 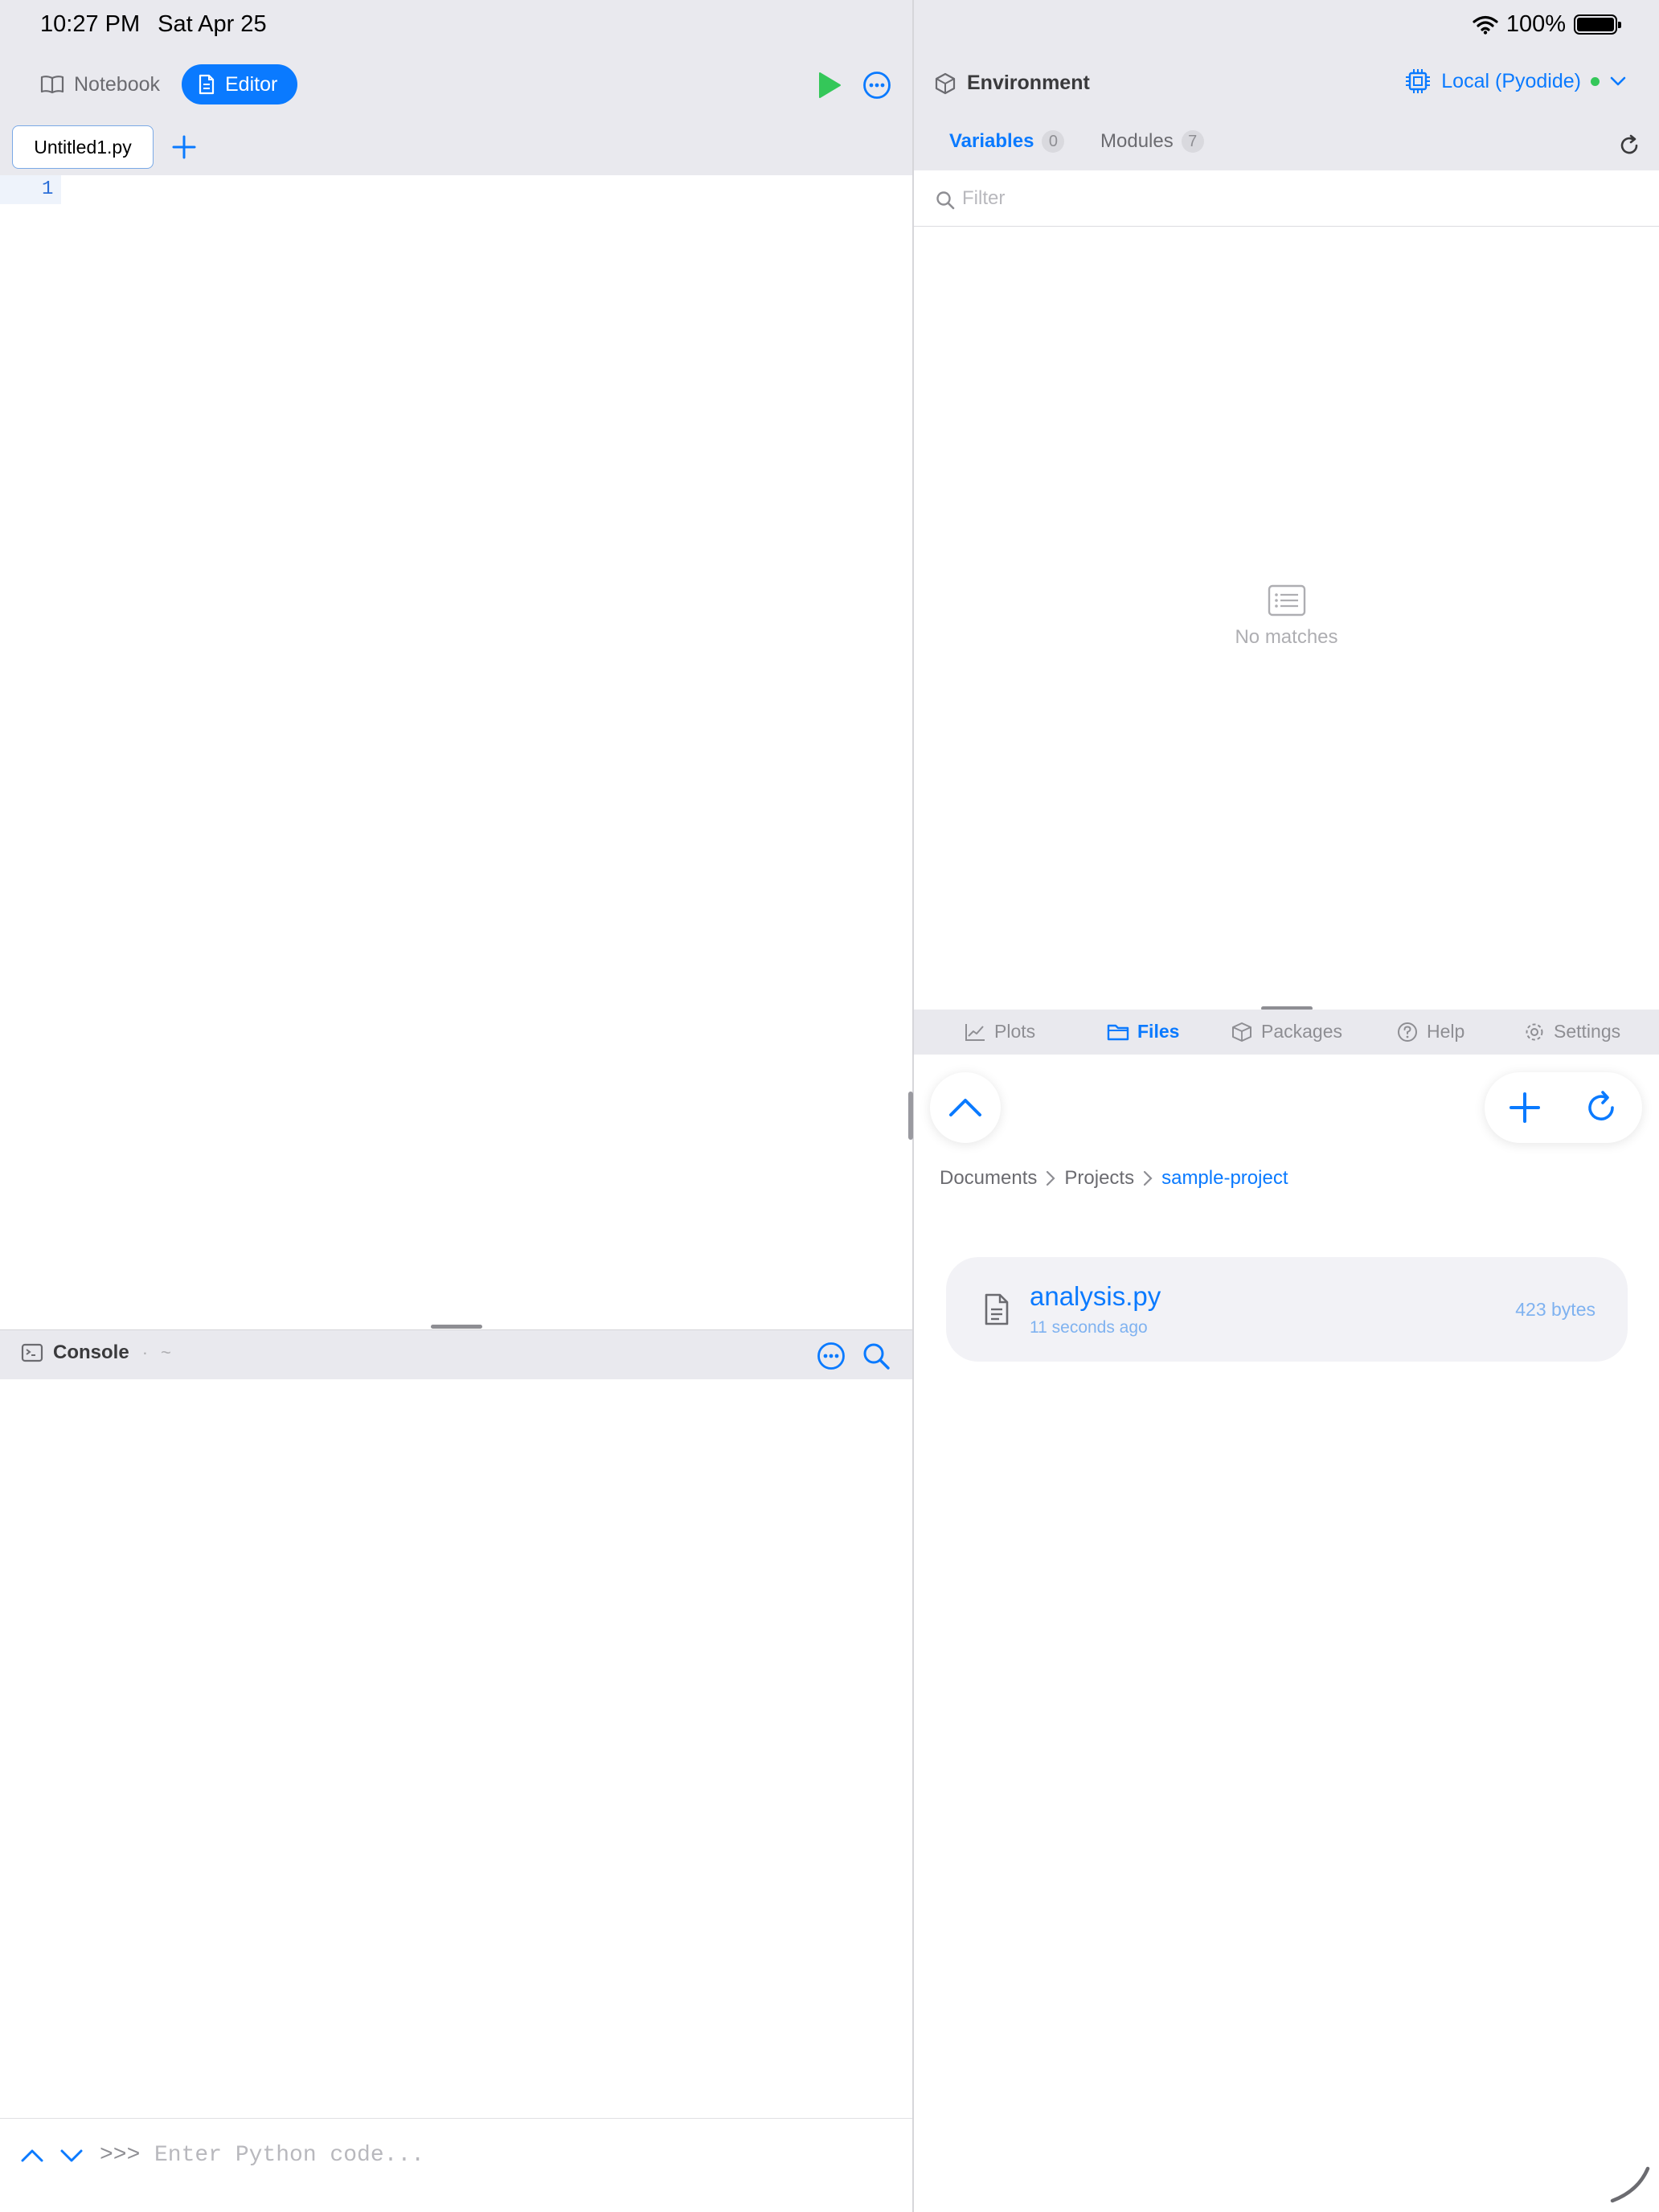 I want to click on tab-packages: Packages, so click(x=1286, y=1032).